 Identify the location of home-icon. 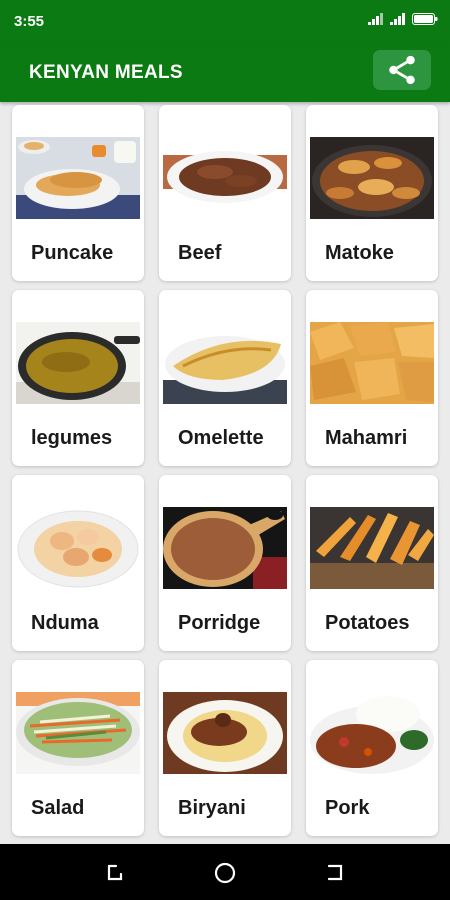
(225, 873).